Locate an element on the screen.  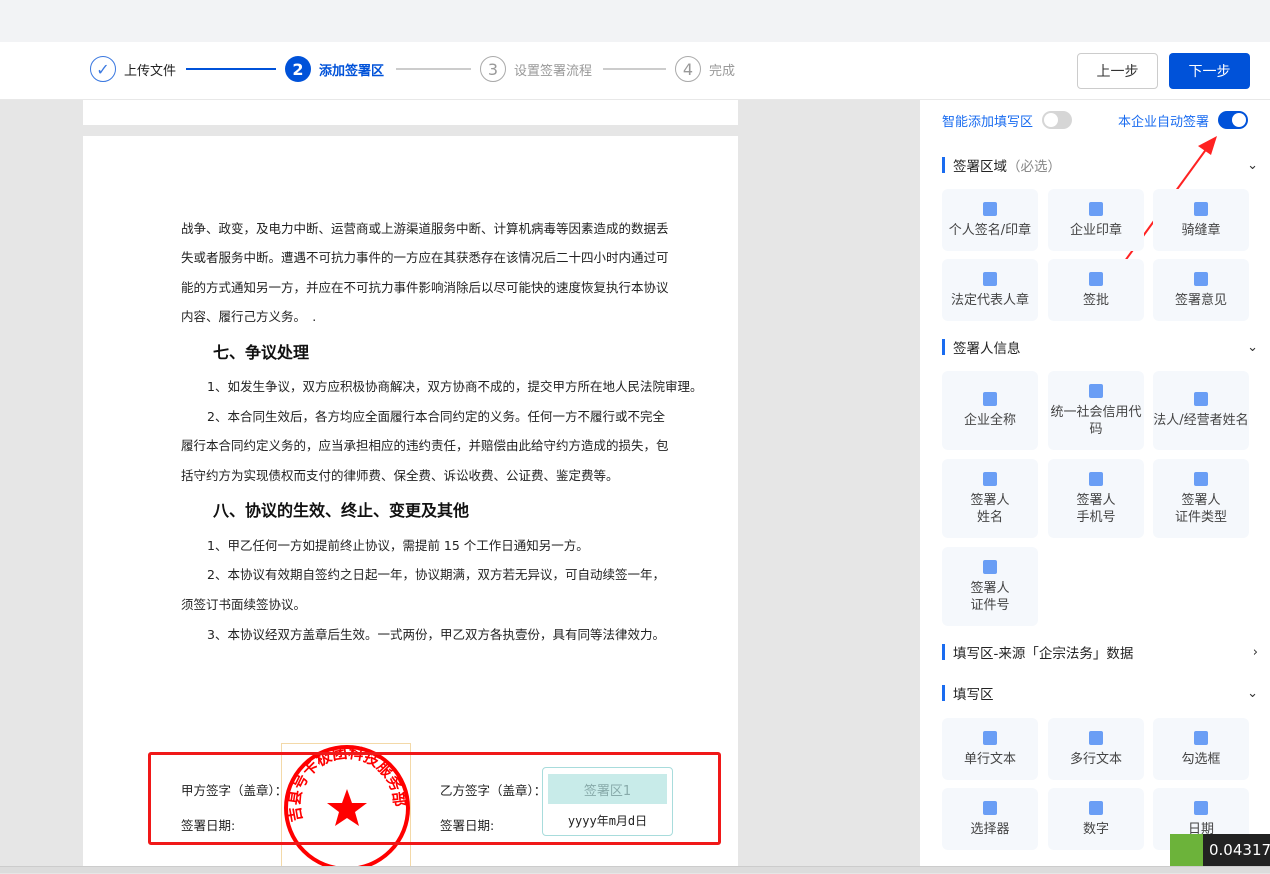
field-card: 签批 is located at coordinates (1096, 290).